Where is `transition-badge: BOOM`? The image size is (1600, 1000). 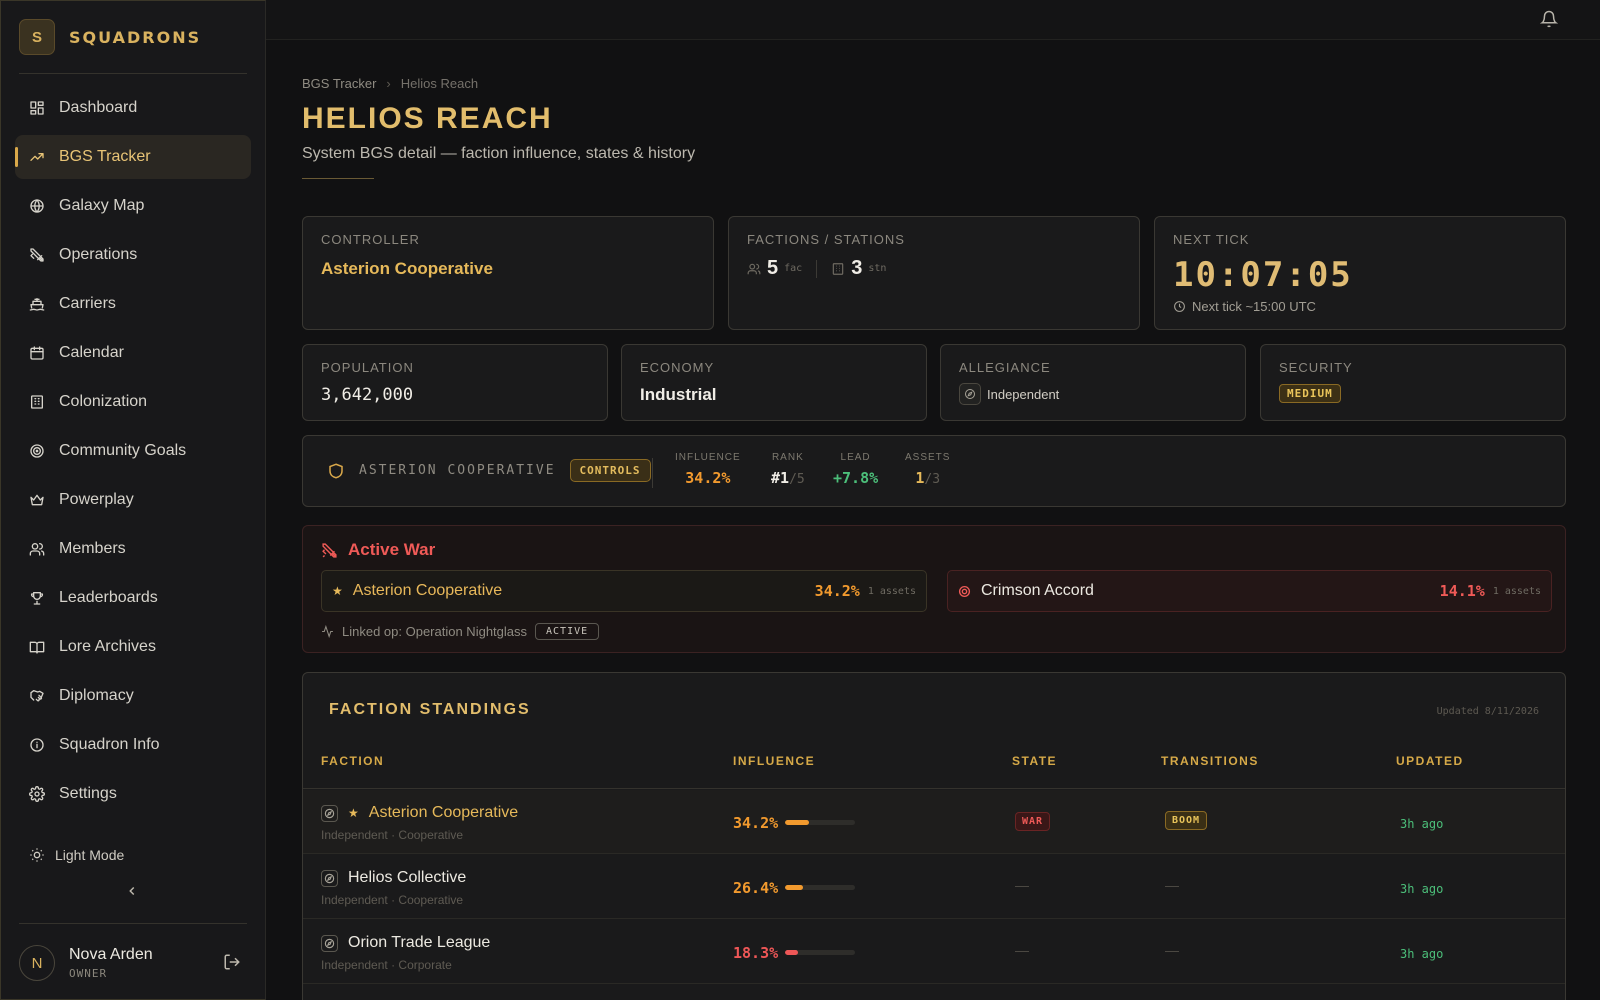
transition-badge: BOOM is located at coordinates (1186, 820).